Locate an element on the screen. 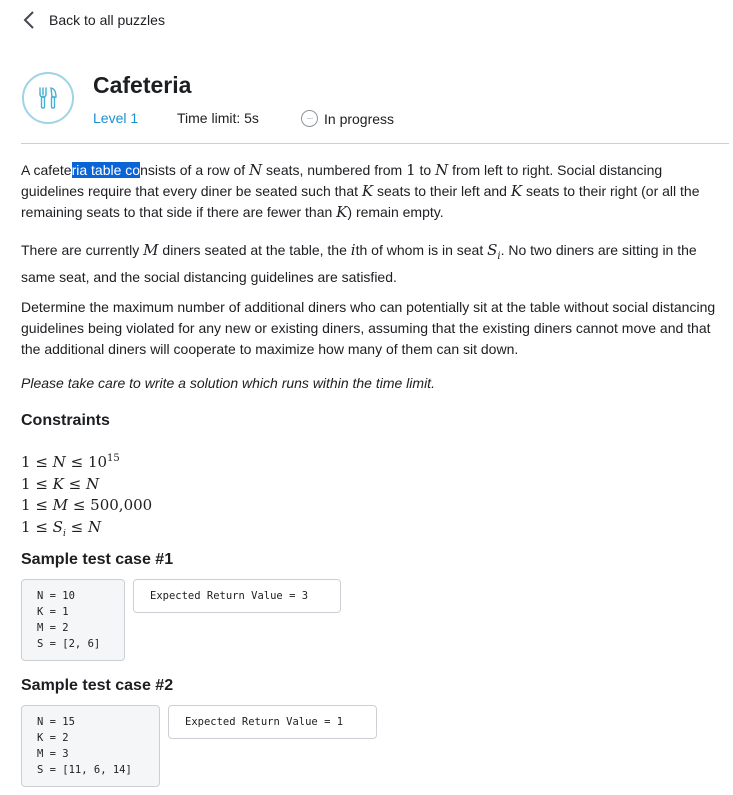  sample-1-input: N = 10 K = 1 M = 2 S = [2, 6] is located at coordinates (73, 620).